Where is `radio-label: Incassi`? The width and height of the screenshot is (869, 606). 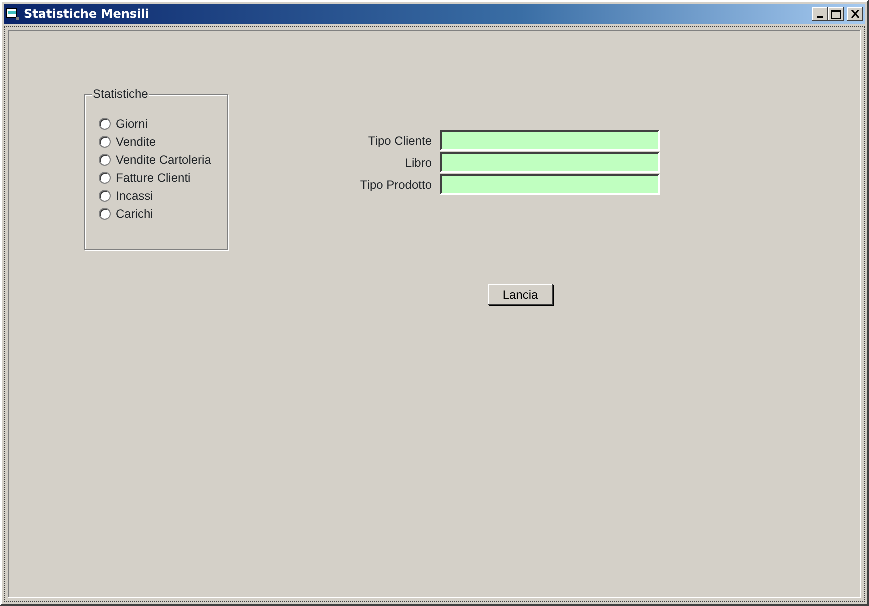 radio-label: Incassi is located at coordinates (135, 196).